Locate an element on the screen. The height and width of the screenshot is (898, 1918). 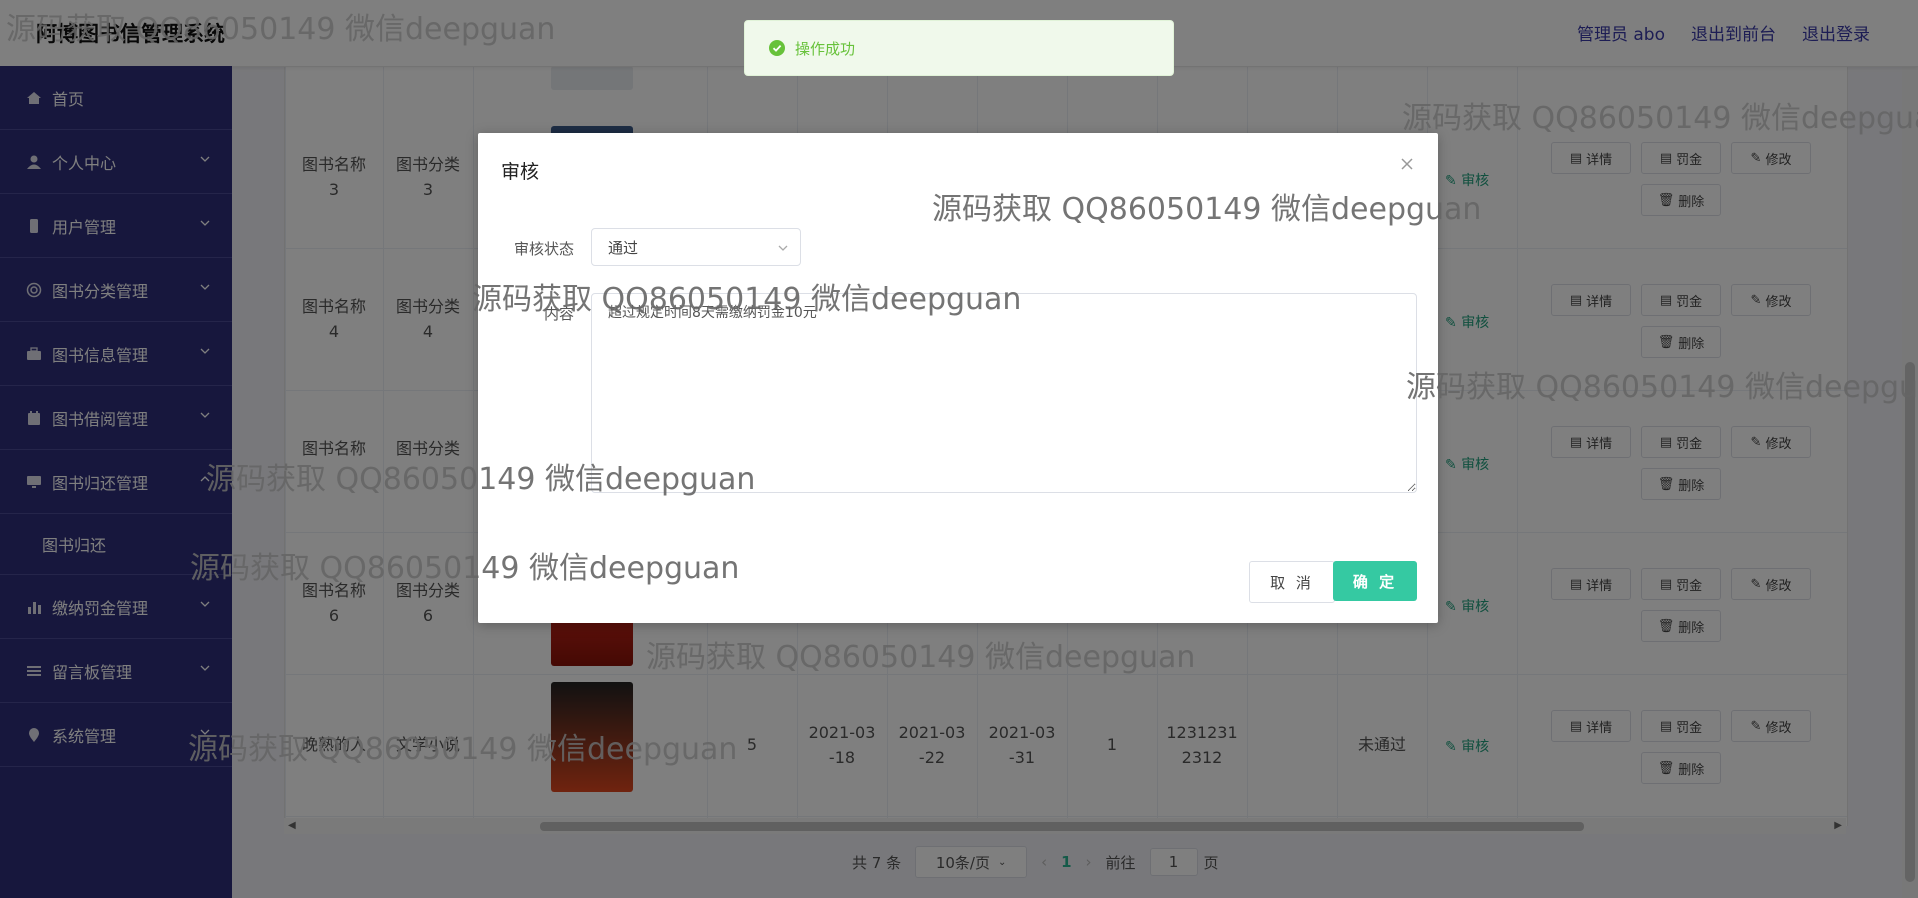
dialog-title: 审核 is located at coordinates (520, 172).